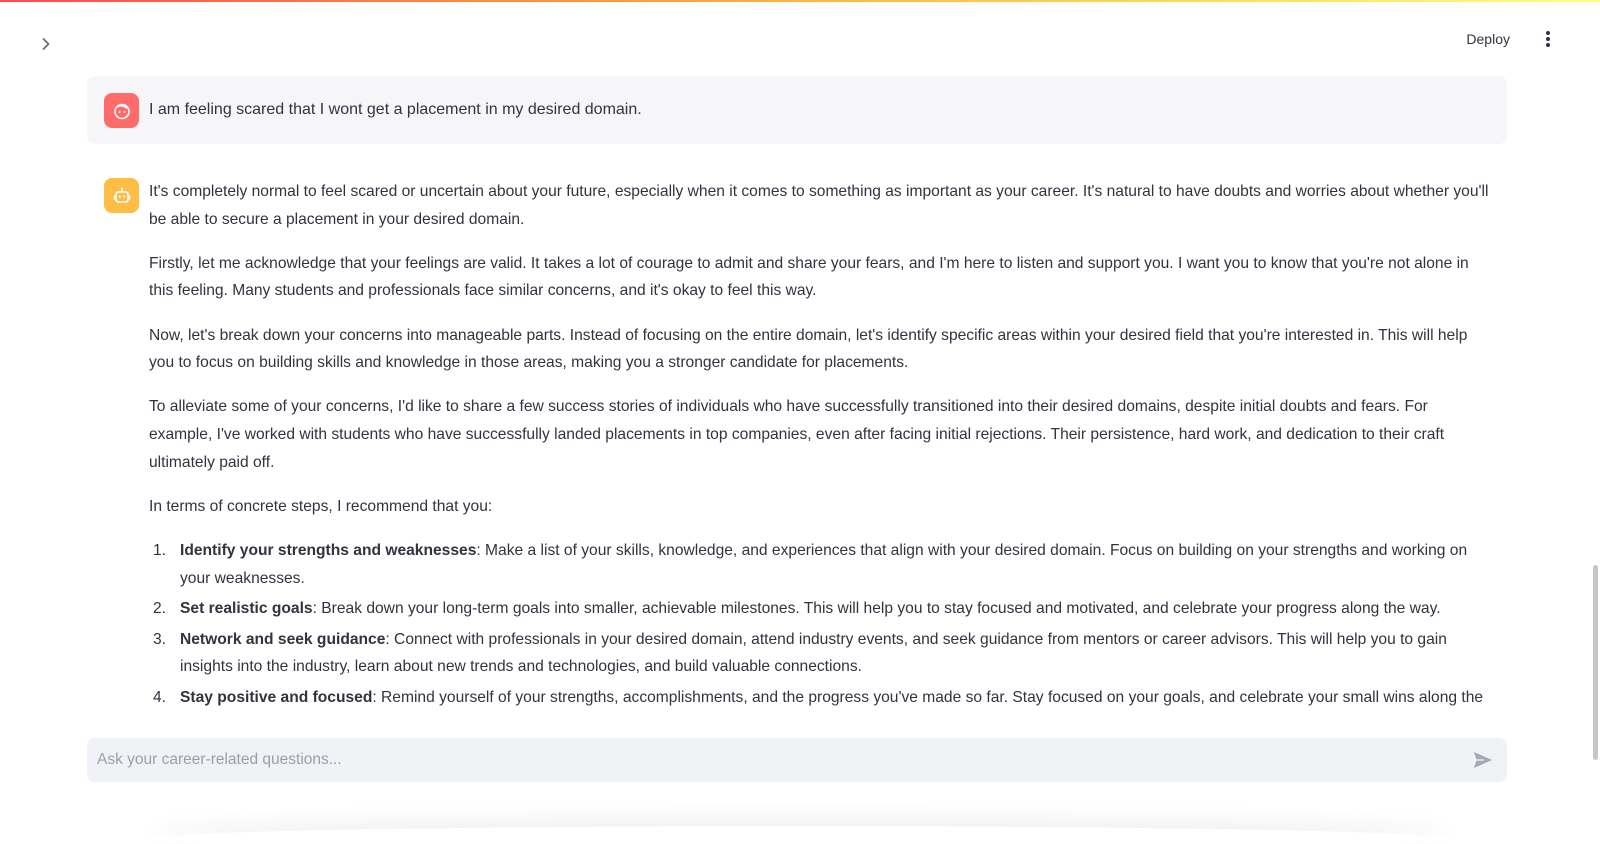 The width and height of the screenshot is (1600, 844). What do you see at coordinates (328, 550) in the screenshot?
I see `step-title: Identify your strengths and weaknesses` at bounding box center [328, 550].